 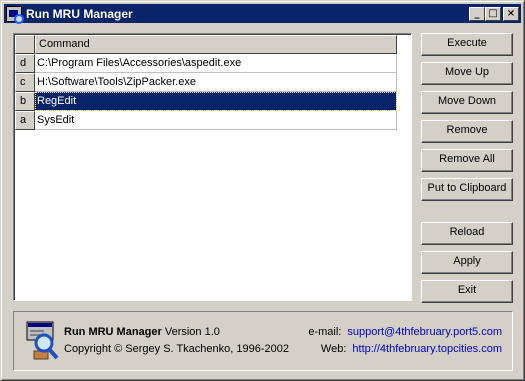 What do you see at coordinates (511, 13) in the screenshot?
I see `close-button: ×` at bounding box center [511, 13].